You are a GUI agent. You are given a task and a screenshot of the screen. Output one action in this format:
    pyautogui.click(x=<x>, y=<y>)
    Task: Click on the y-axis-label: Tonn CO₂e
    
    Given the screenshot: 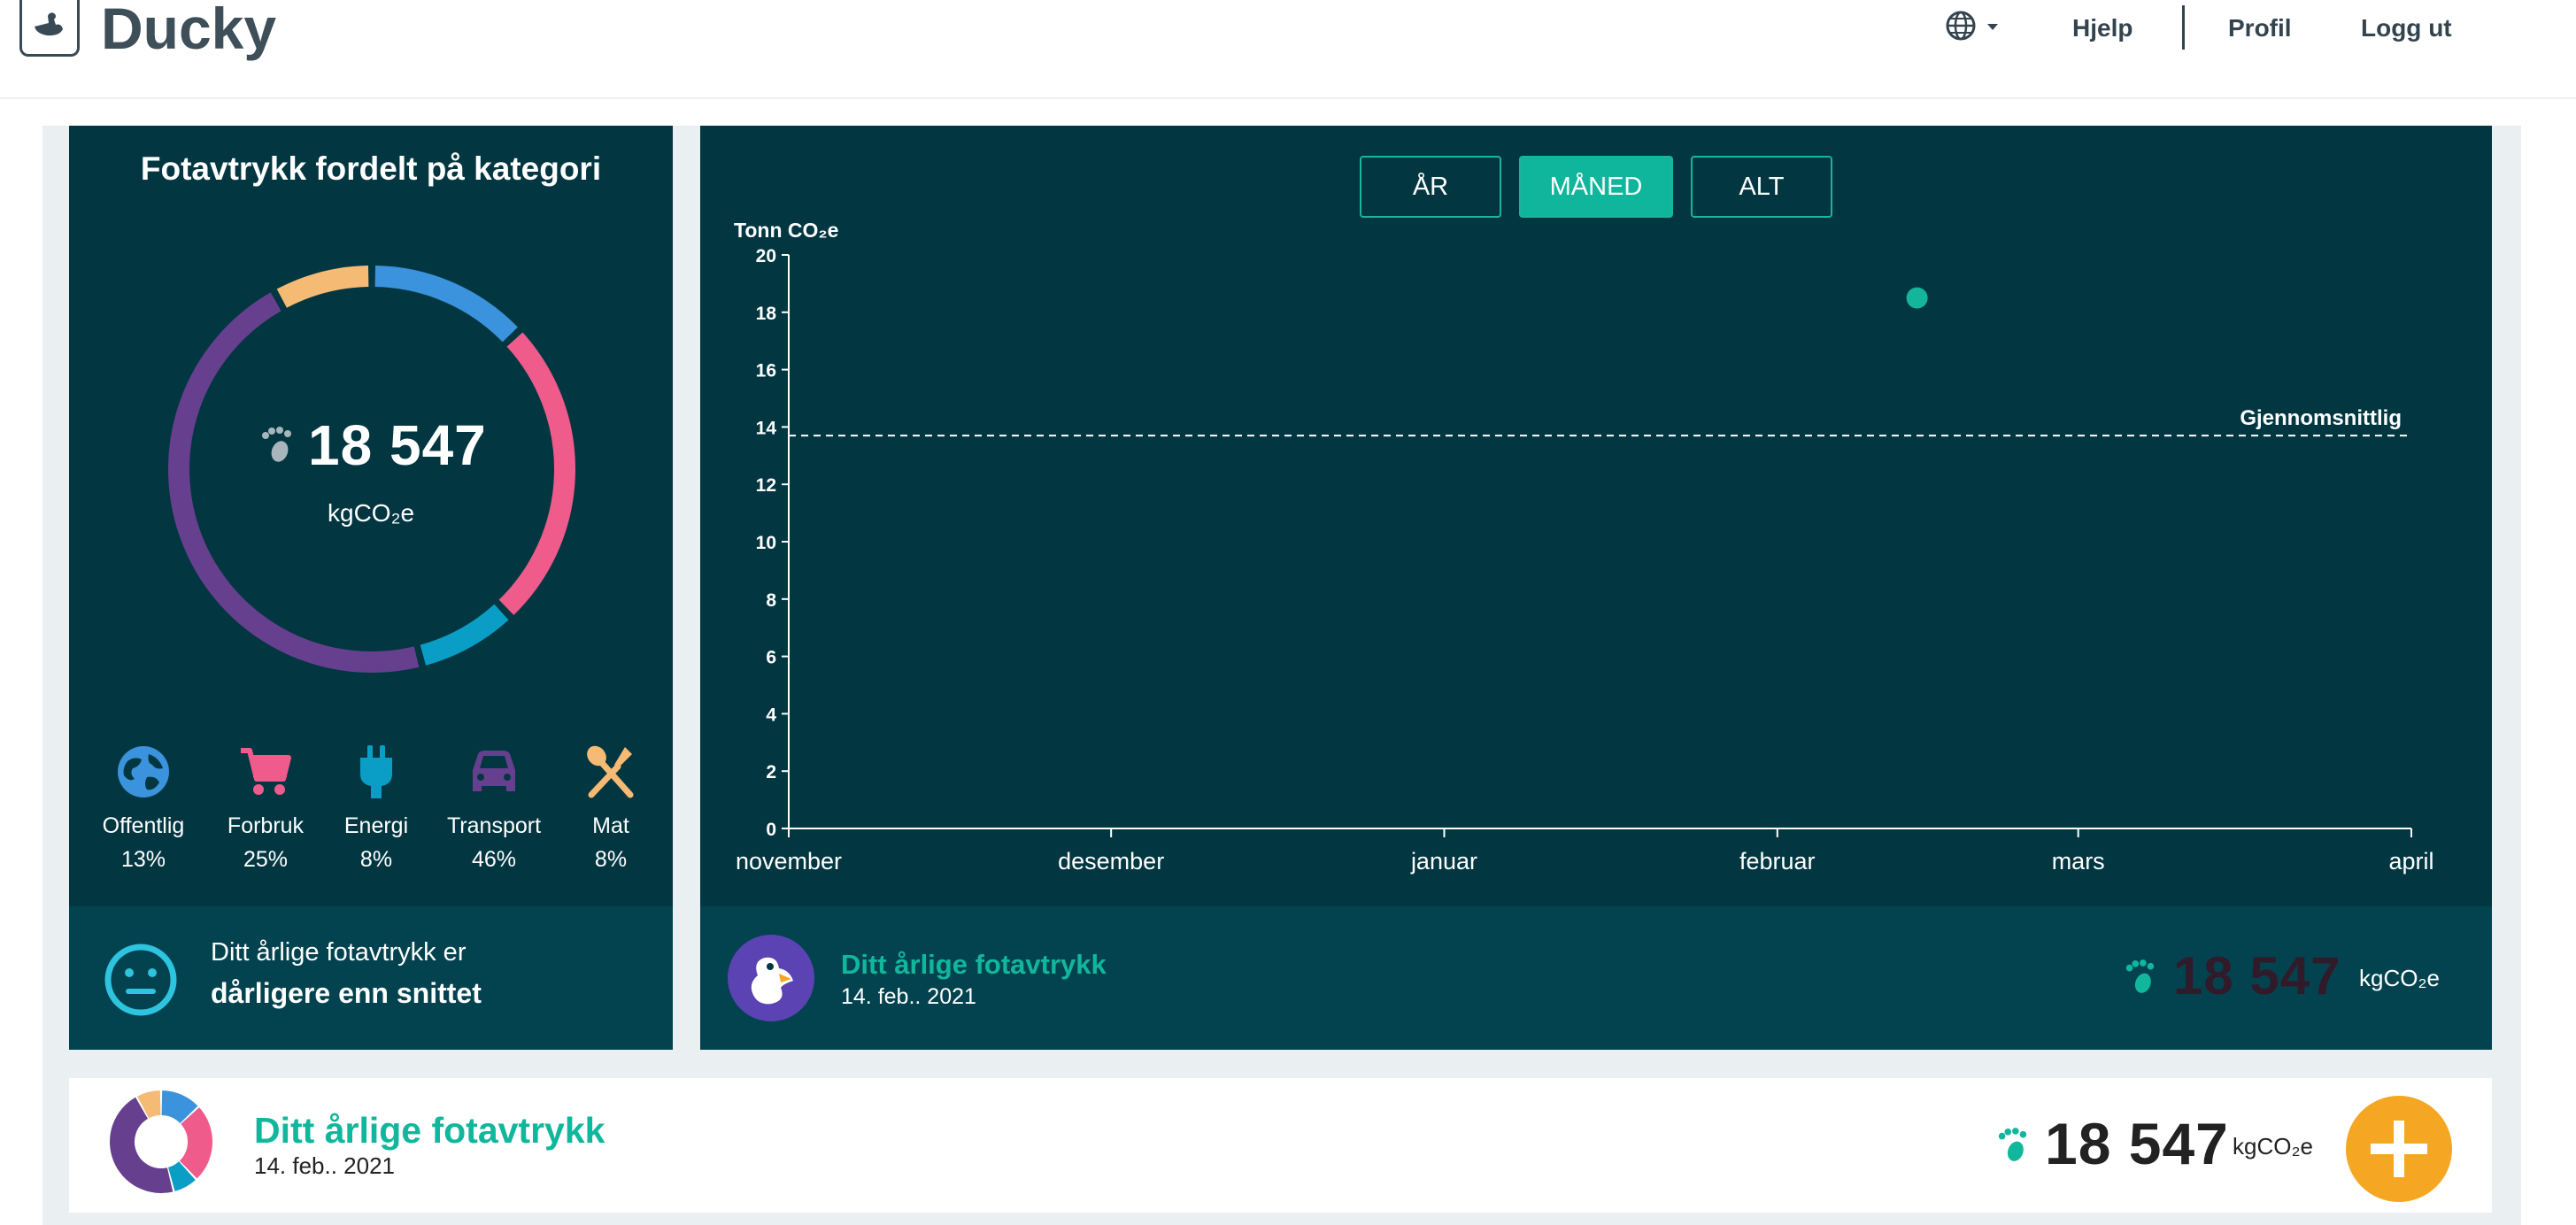 What is the action you would take?
    pyautogui.click(x=786, y=230)
    